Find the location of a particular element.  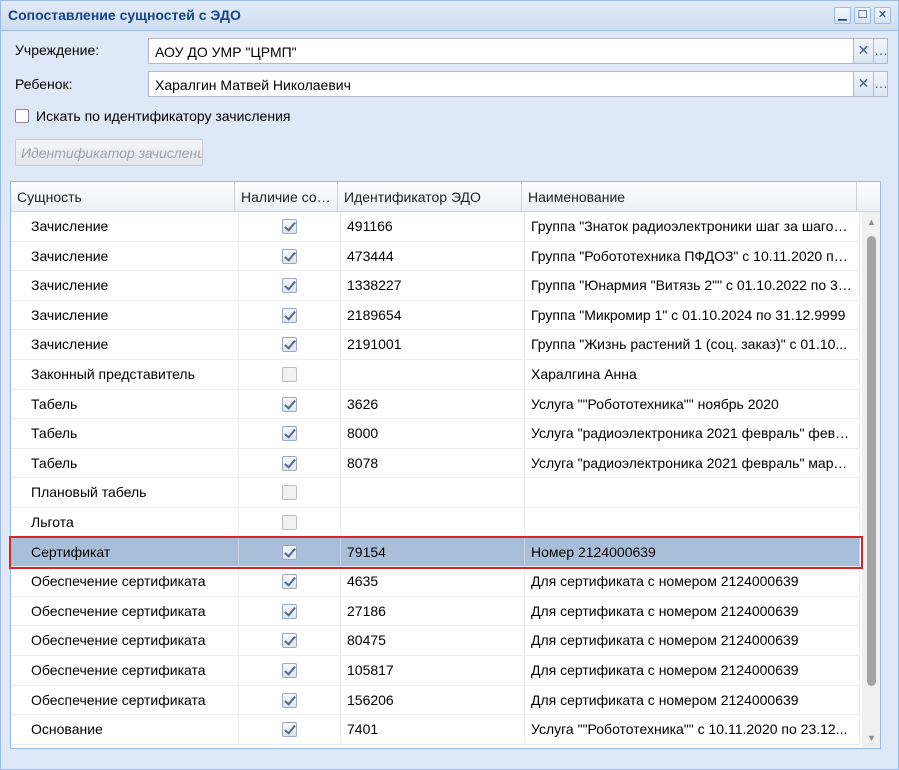

edo-id-cell: 491166 is located at coordinates (433, 226).